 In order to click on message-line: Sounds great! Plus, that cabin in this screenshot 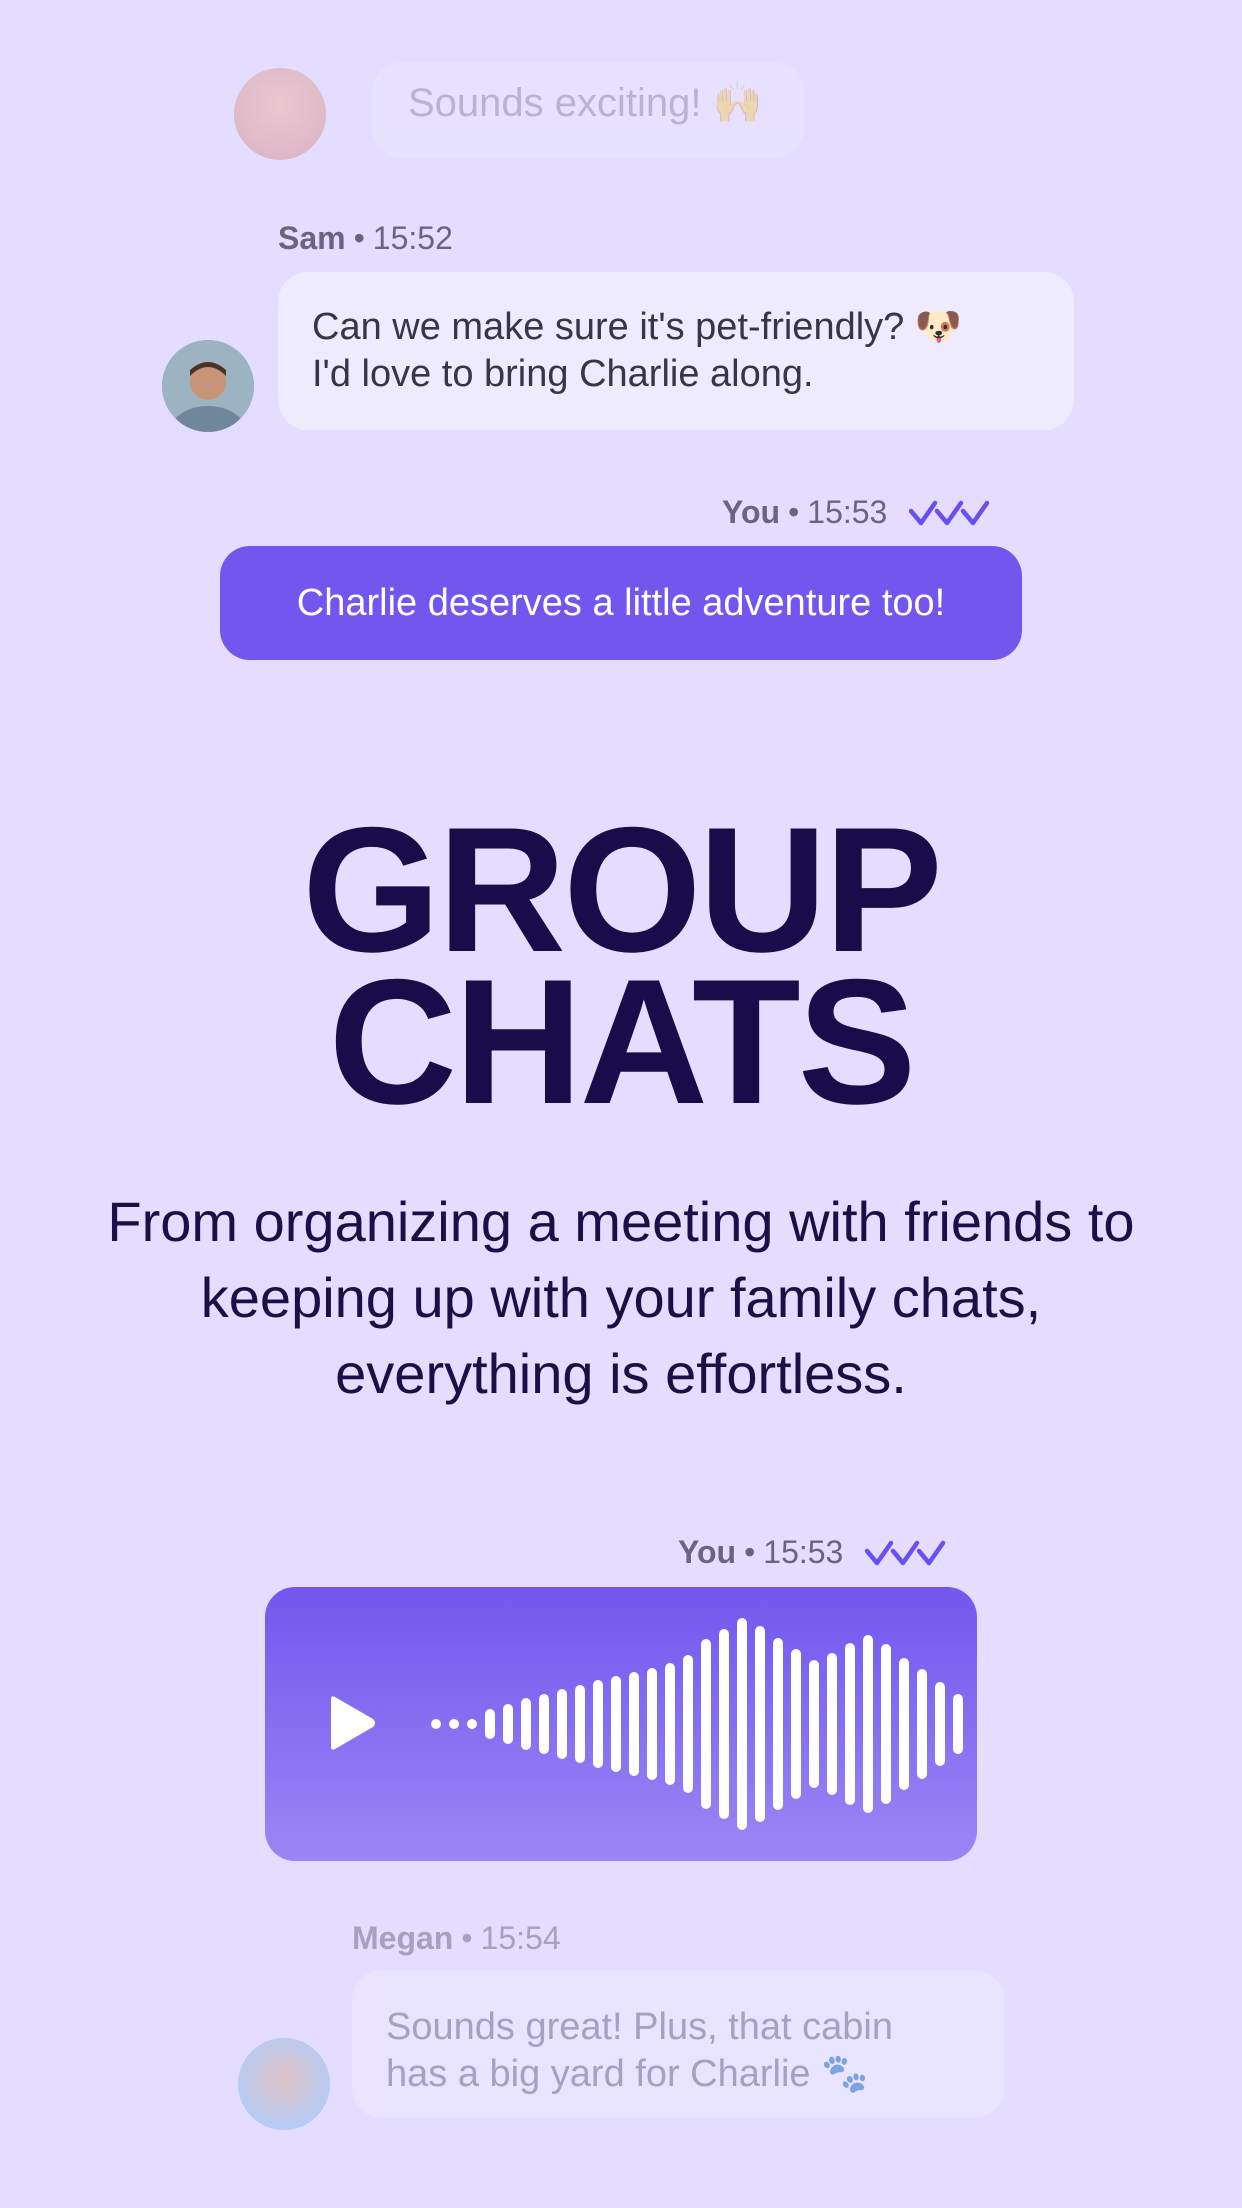, I will do `click(639, 2027)`.